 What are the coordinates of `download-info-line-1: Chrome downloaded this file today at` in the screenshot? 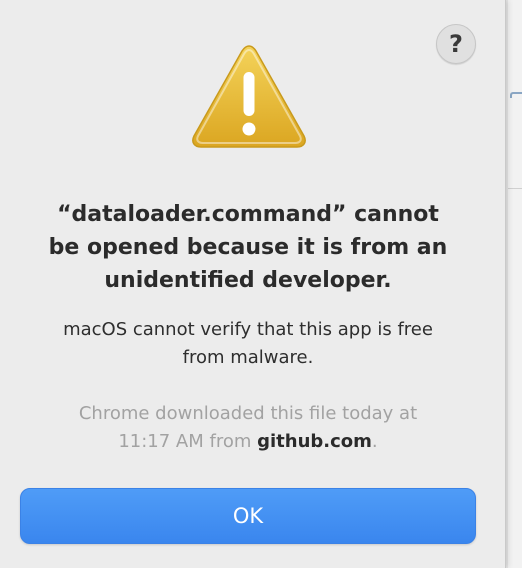 It's located at (248, 413).